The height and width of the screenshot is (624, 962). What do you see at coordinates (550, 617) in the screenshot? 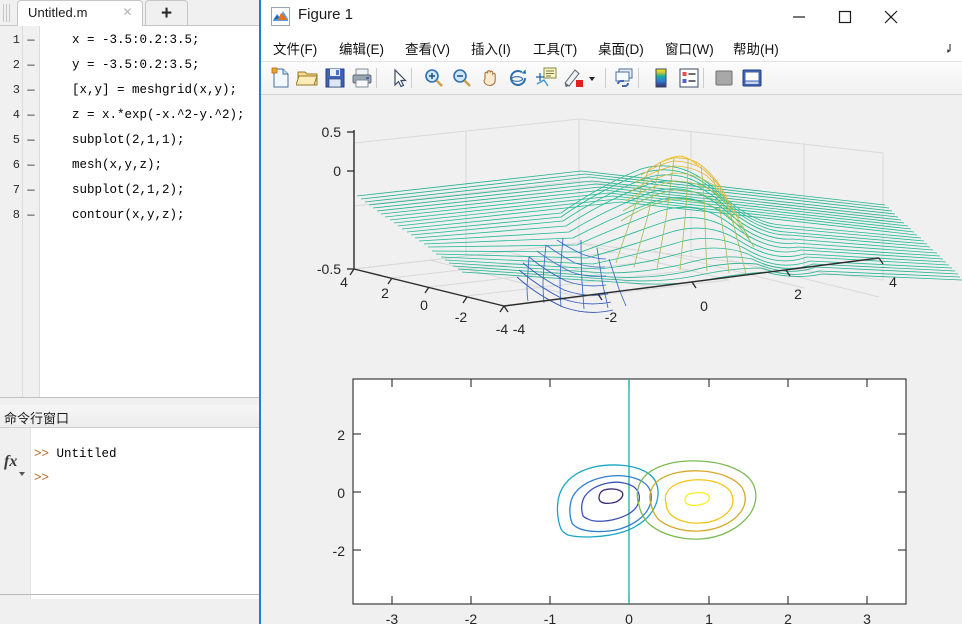
I see `contour-x-tick-label: -1` at bounding box center [550, 617].